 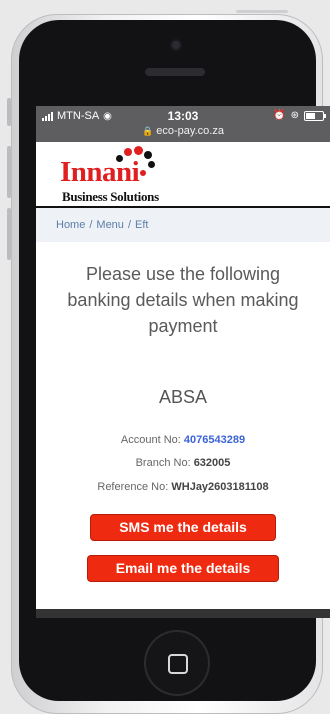 What do you see at coordinates (183, 124) in the screenshot?
I see `status-bar: MTN-SA ◉ 13:03 🔒 eco-pay.co.za ⏰ ⊛` at bounding box center [183, 124].